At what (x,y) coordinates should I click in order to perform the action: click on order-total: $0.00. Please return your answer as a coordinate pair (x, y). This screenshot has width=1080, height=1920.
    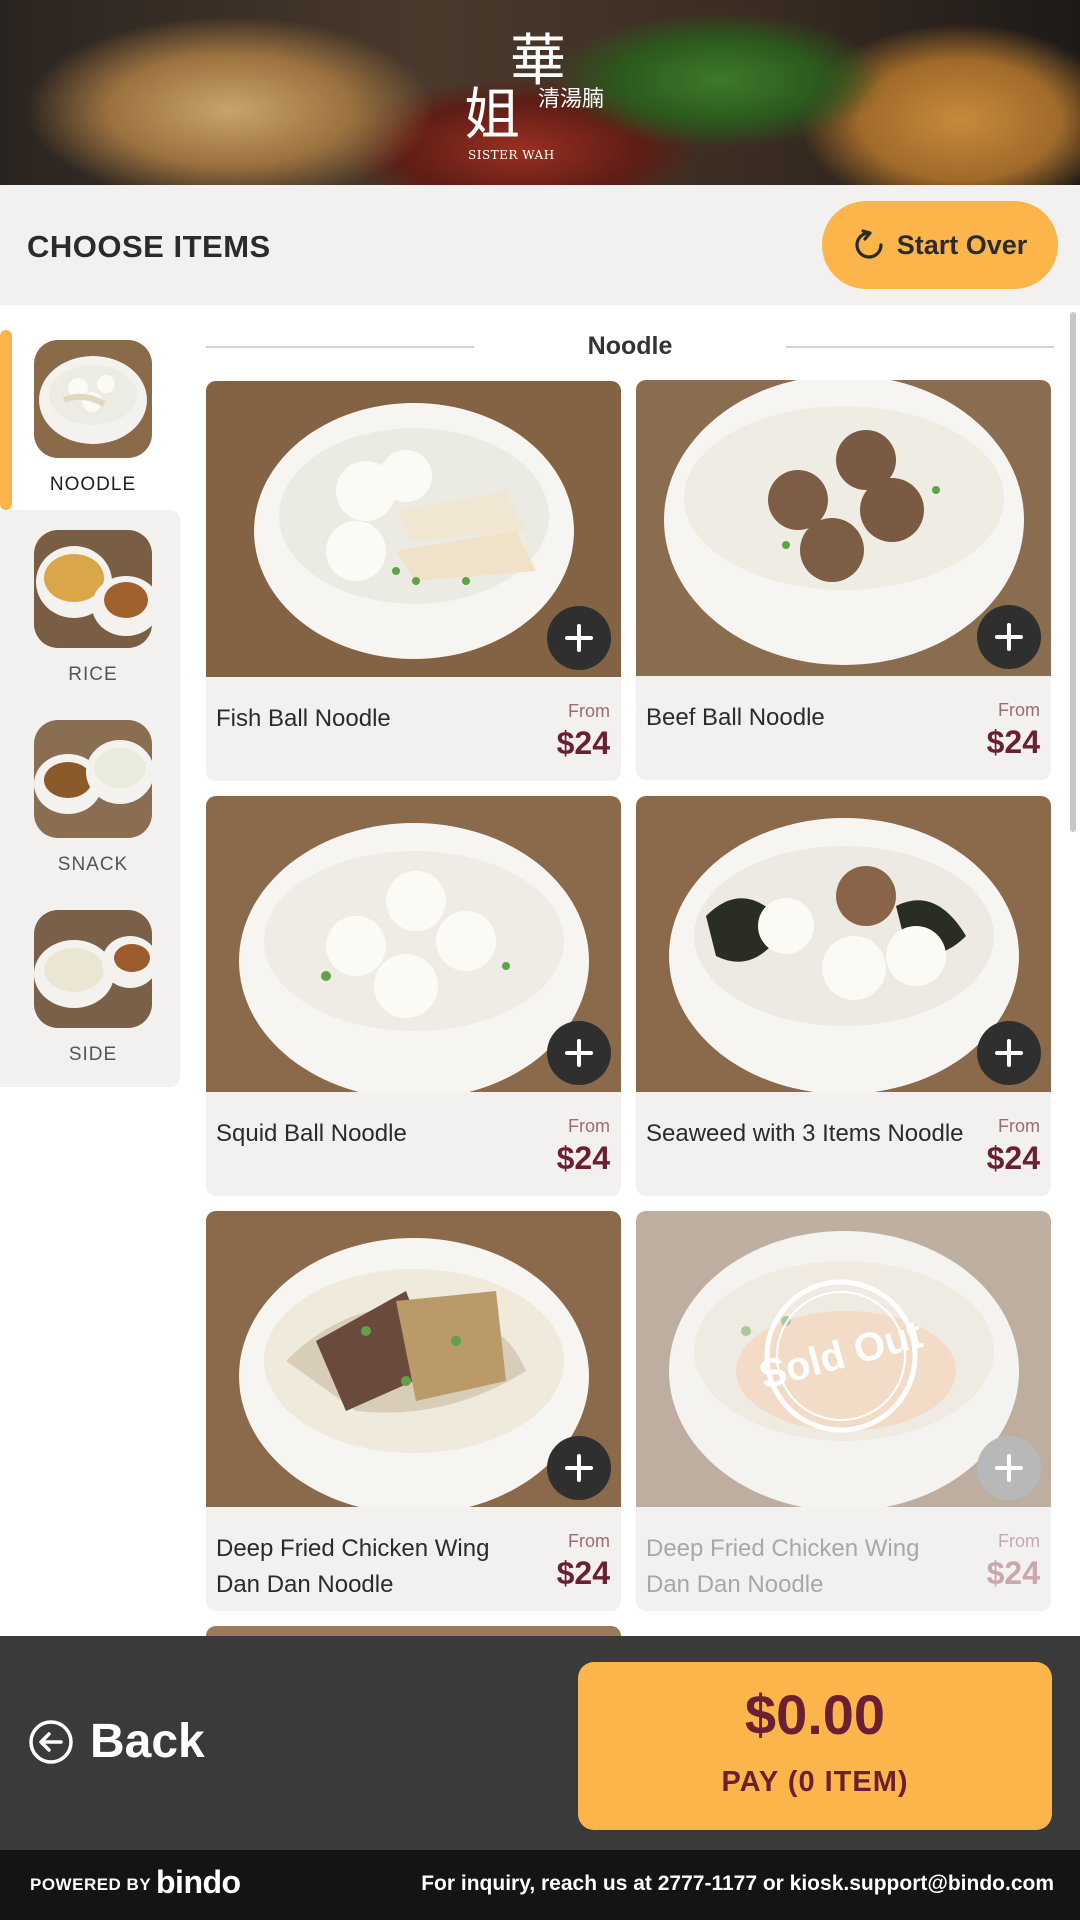
    Looking at the image, I should click on (815, 1714).